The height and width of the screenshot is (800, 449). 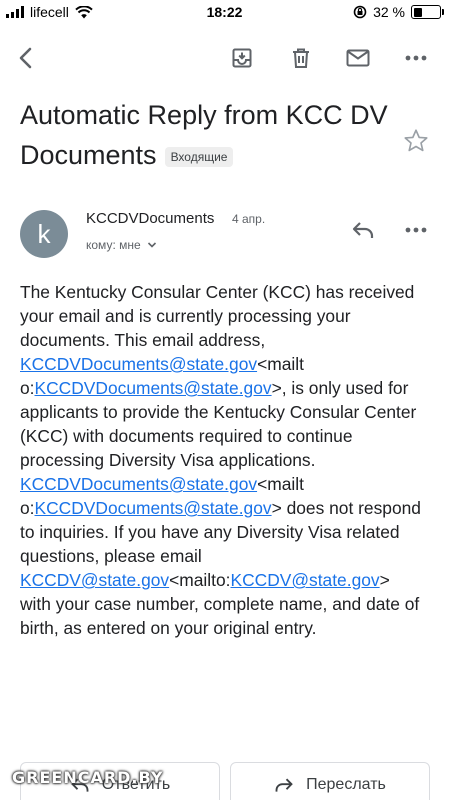 I want to click on reply-icon, so click(x=363, y=230).